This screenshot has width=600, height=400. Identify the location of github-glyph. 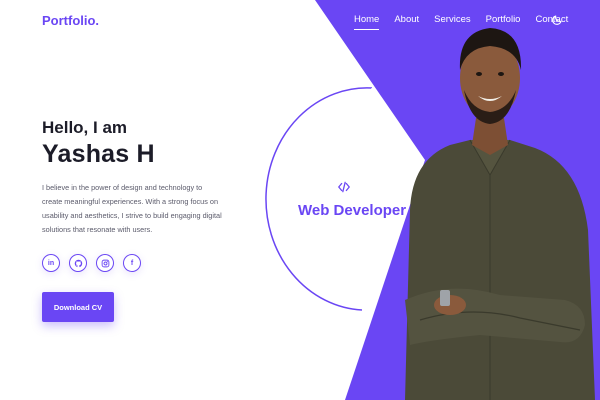
(78, 263).